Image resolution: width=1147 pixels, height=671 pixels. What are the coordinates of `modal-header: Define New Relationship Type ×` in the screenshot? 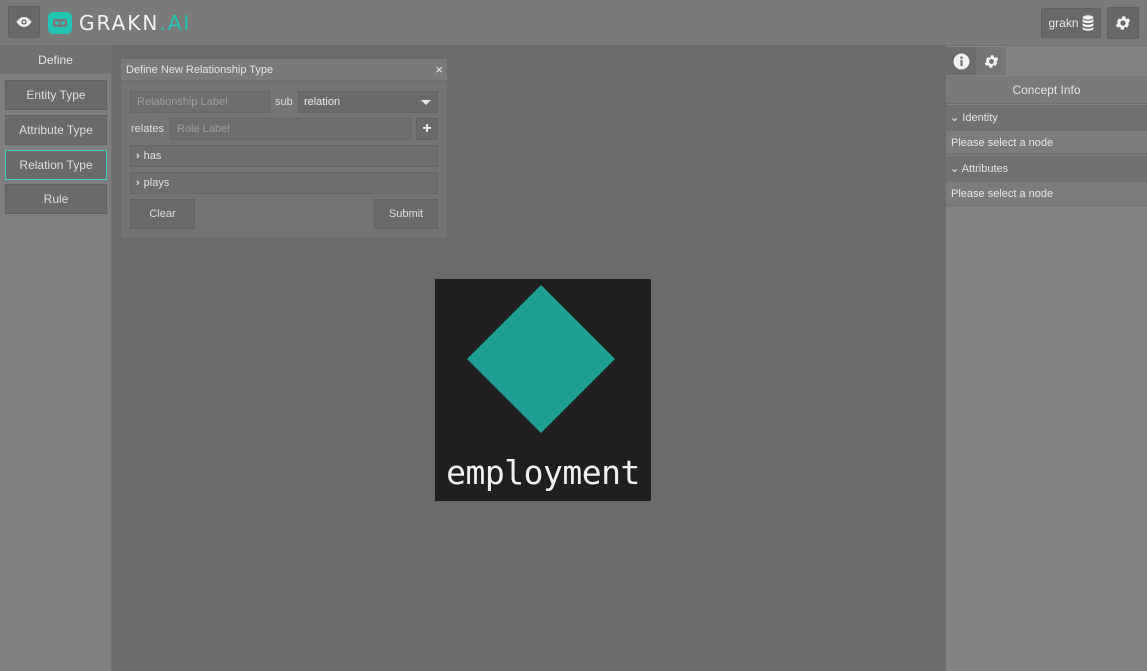 It's located at (284, 70).